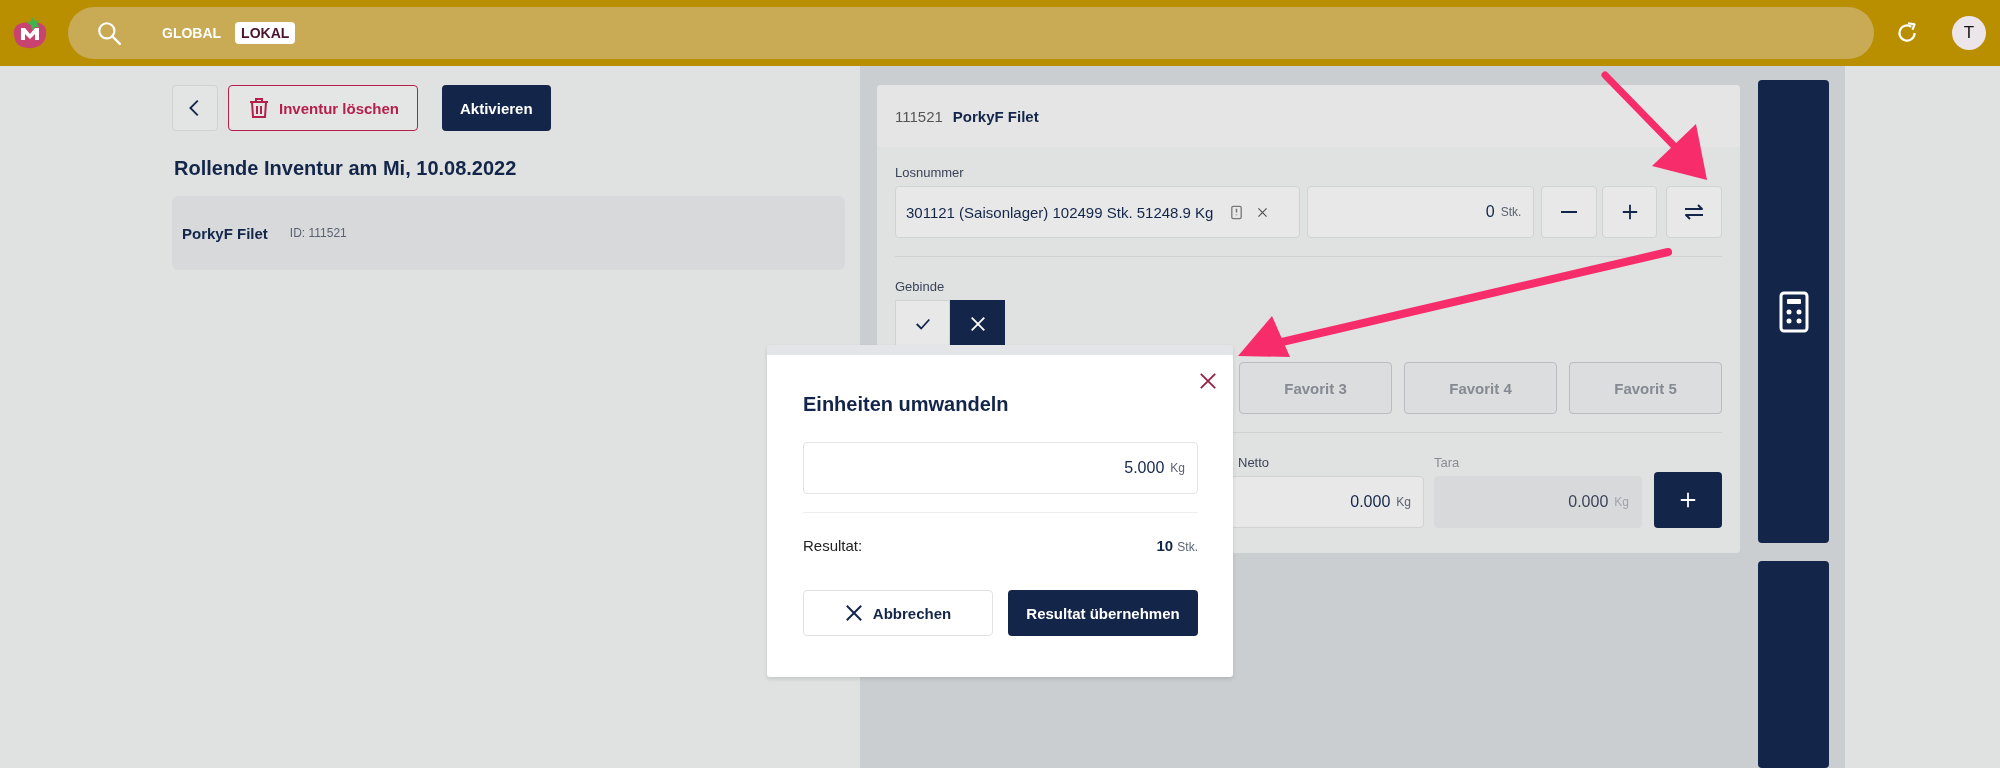 The image size is (2000, 768). I want to click on minus-icon, so click(1569, 212).